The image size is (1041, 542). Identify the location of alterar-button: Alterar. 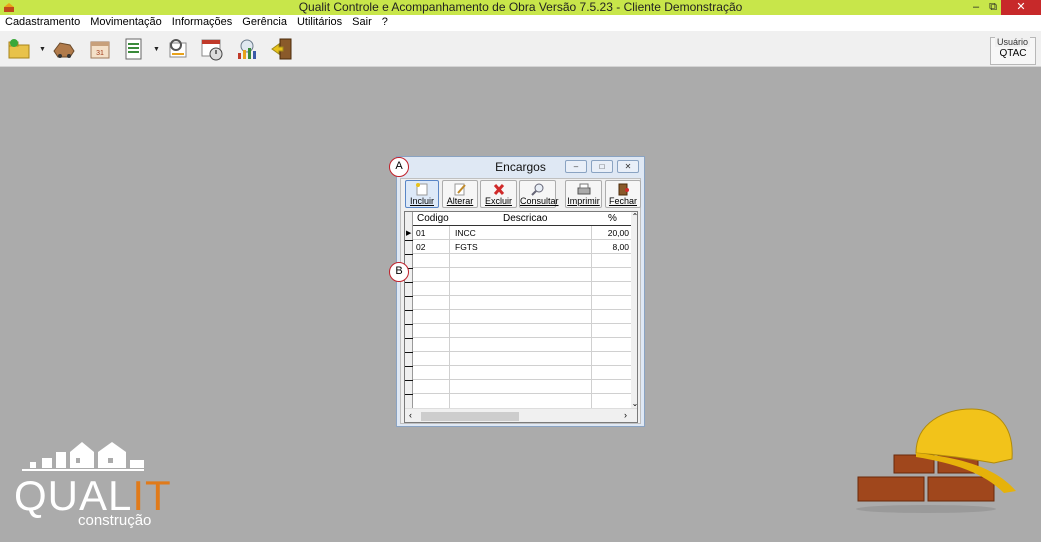
(460, 194).